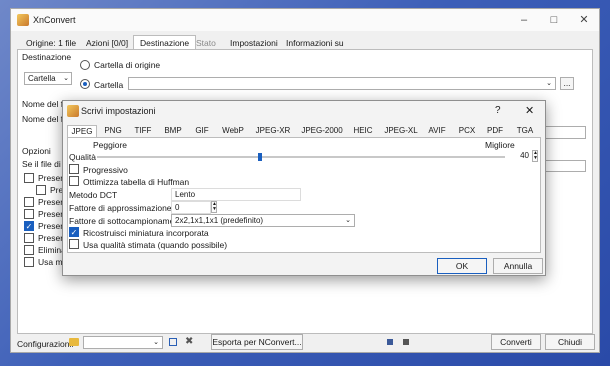  What do you see at coordinates (43, 104) in the screenshot?
I see `filename-label: Nome del fi` at bounding box center [43, 104].